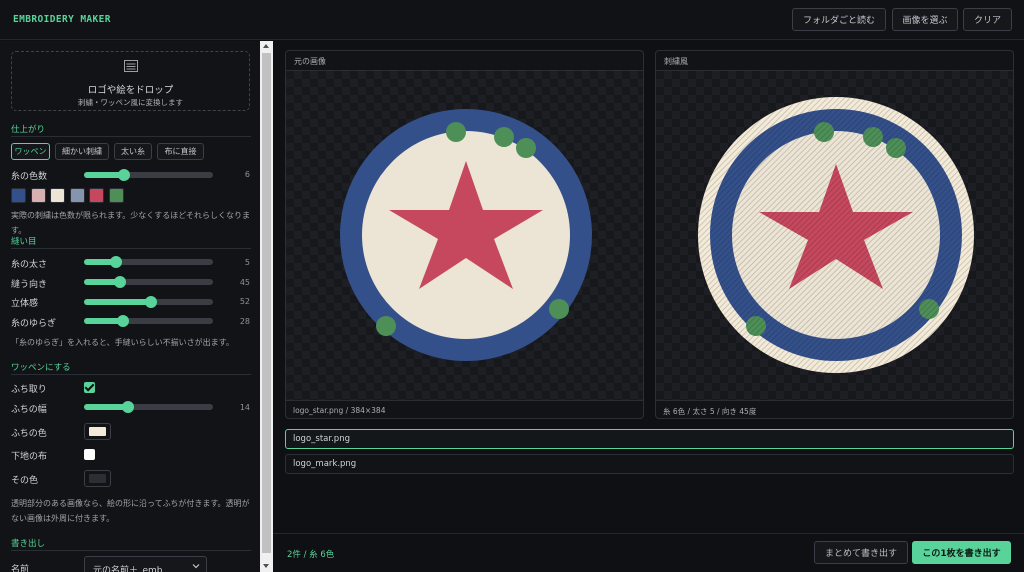 This screenshot has width=1024, height=572. I want to click on app-header: EMBROIDERY MAKER フォルダごと読む 画像を選ぶ クリア, so click(512, 20).